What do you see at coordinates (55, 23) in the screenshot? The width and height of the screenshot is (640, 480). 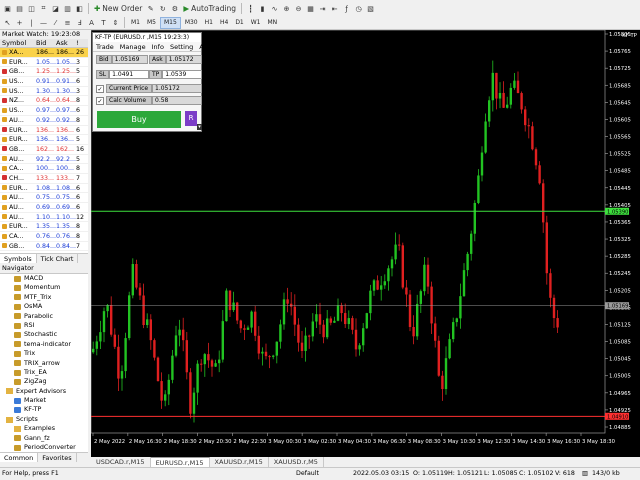 I see `trendline-icon: ⁄` at bounding box center [55, 23].